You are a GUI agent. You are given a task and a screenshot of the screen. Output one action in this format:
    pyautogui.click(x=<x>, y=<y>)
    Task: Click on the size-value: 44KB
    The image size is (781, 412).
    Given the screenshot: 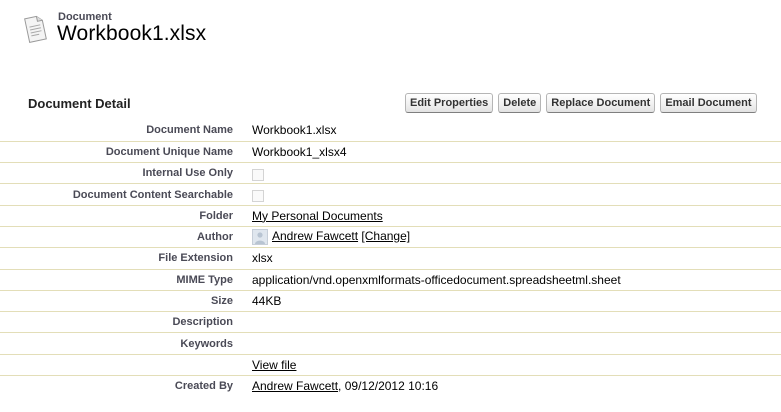 What is the action you would take?
    pyautogui.click(x=513, y=301)
    